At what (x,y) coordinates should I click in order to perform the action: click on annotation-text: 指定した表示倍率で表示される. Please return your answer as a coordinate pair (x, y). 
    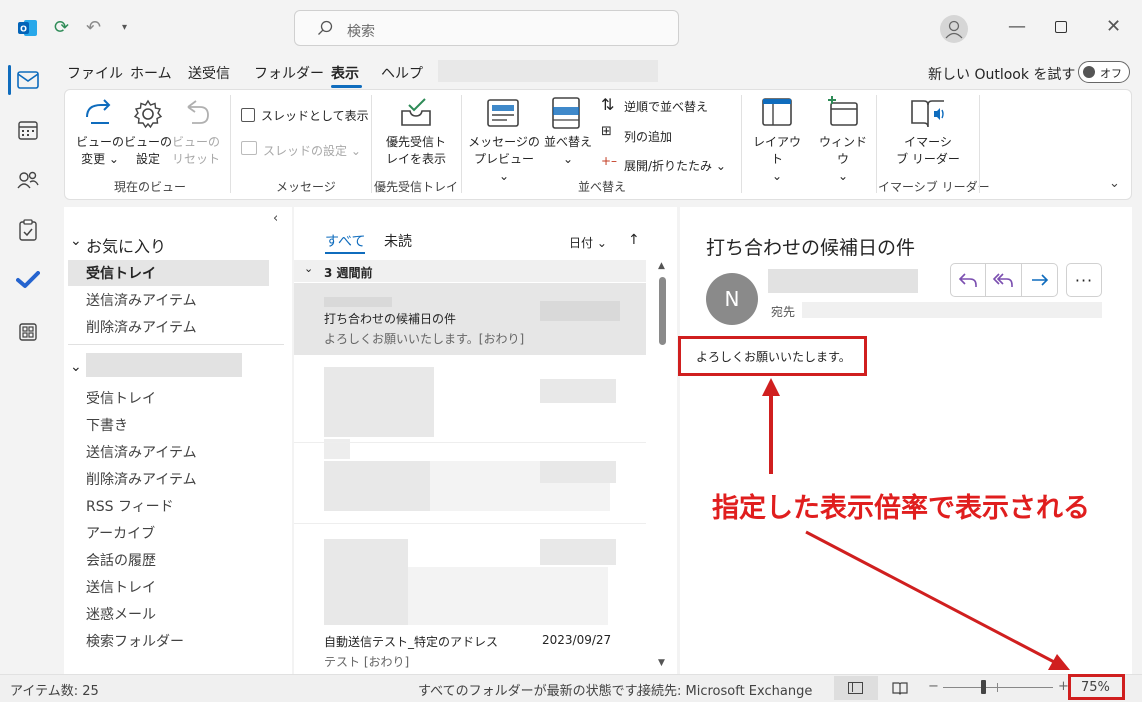
    Looking at the image, I should click on (901, 508).